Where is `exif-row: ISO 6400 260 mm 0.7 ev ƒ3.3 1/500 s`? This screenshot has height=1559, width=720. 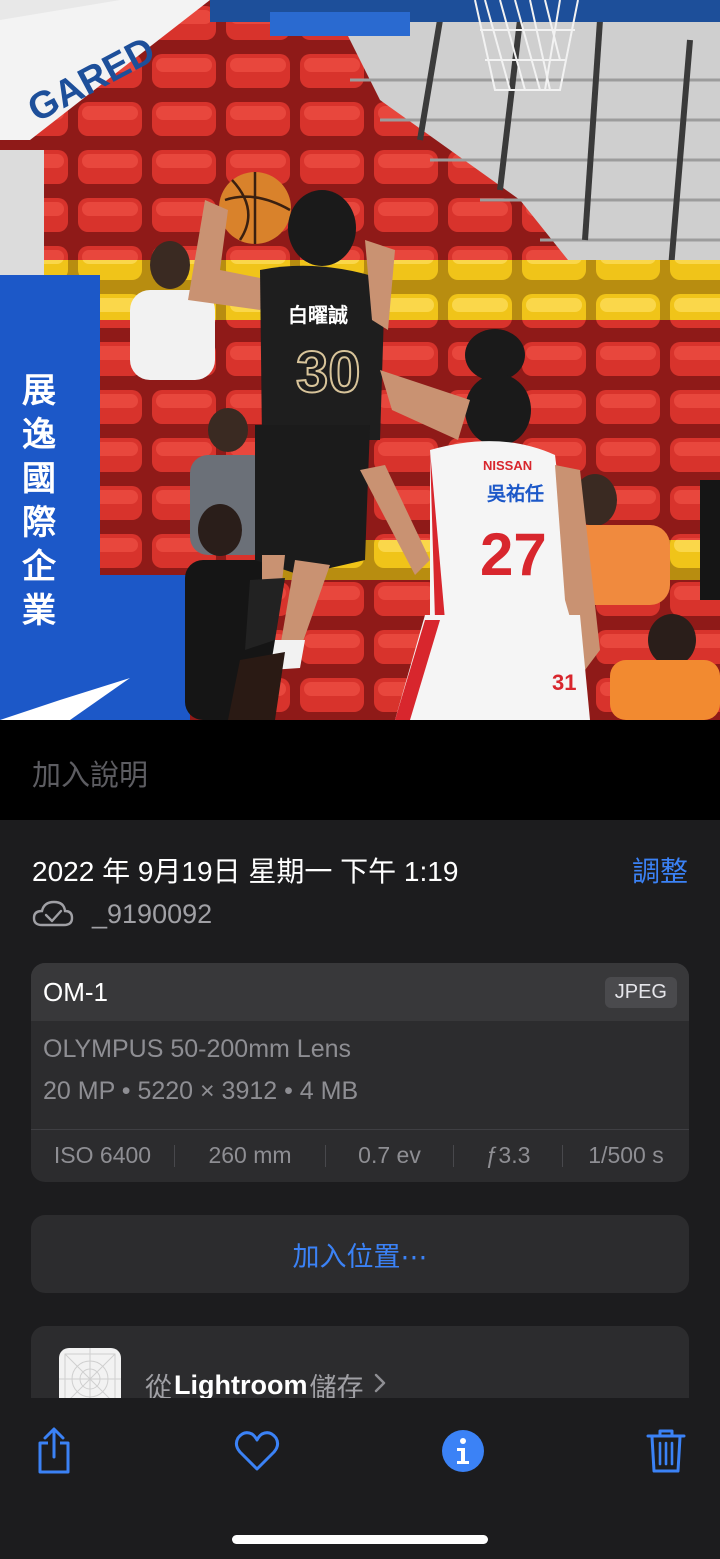
exif-row: ISO 6400 260 mm 0.7 ev ƒ3.3 1/500 s is located at coordinates (360, 1155).